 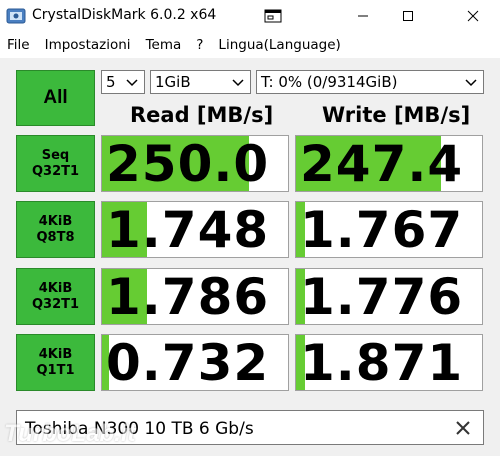 What do you see at coordinates (55, 370) in the screenshot?
I see `test-button-line2: Q1T1` at bounding box center [55, 370].